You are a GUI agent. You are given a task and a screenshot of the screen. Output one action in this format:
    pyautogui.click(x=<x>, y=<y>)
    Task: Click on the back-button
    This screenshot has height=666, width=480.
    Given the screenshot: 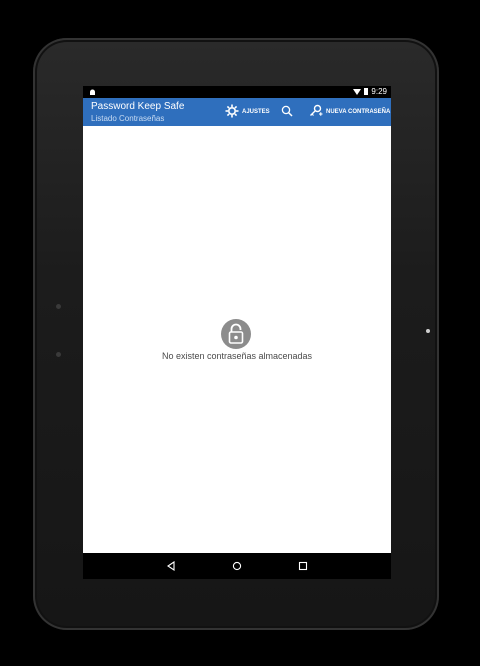 What is the action you would take?
    pyautogui.click(x=171, y=566)
    